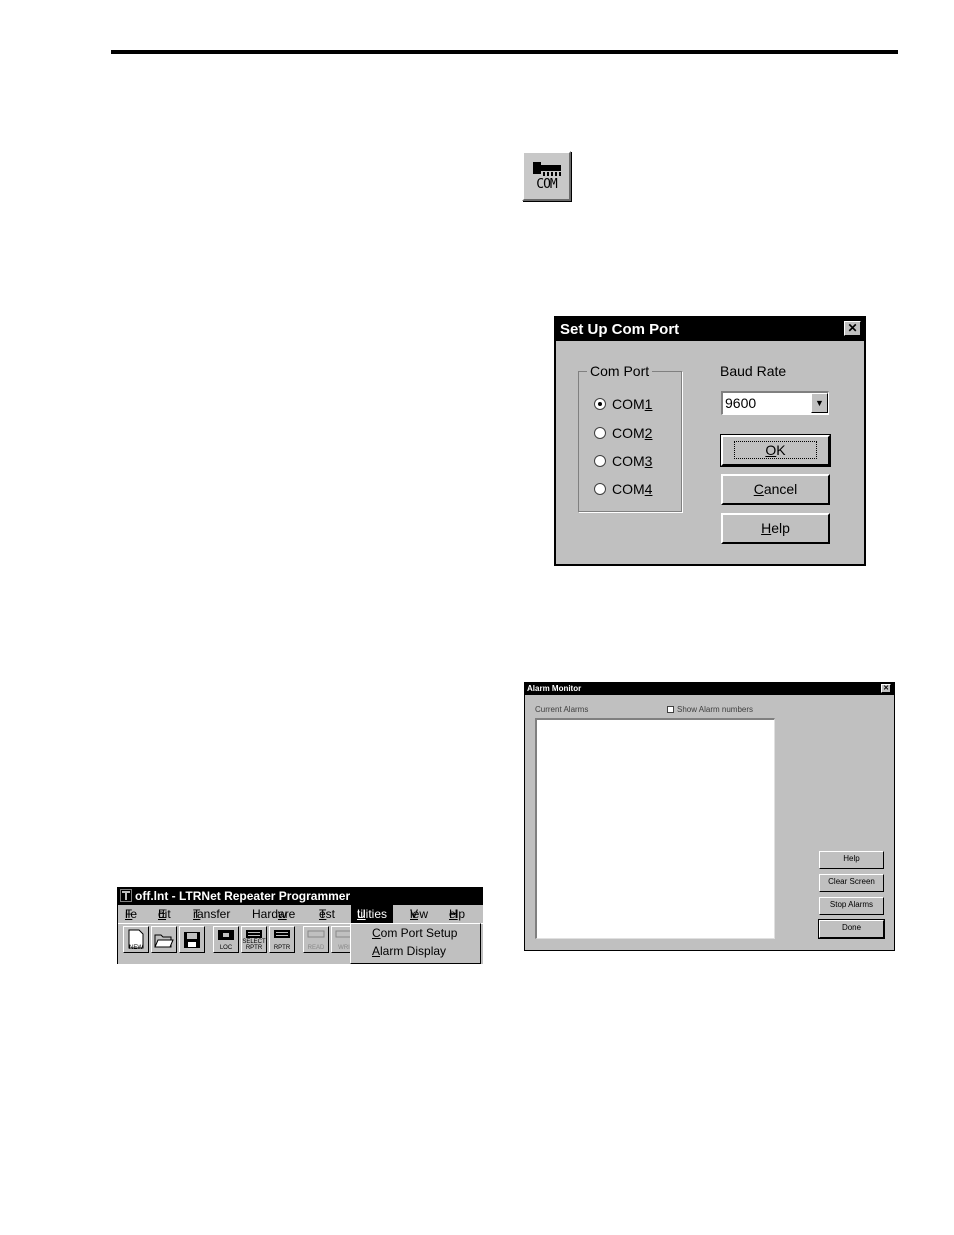 The image size is (954, 1235). I want to click on repeater-icon, so click(282, 934).